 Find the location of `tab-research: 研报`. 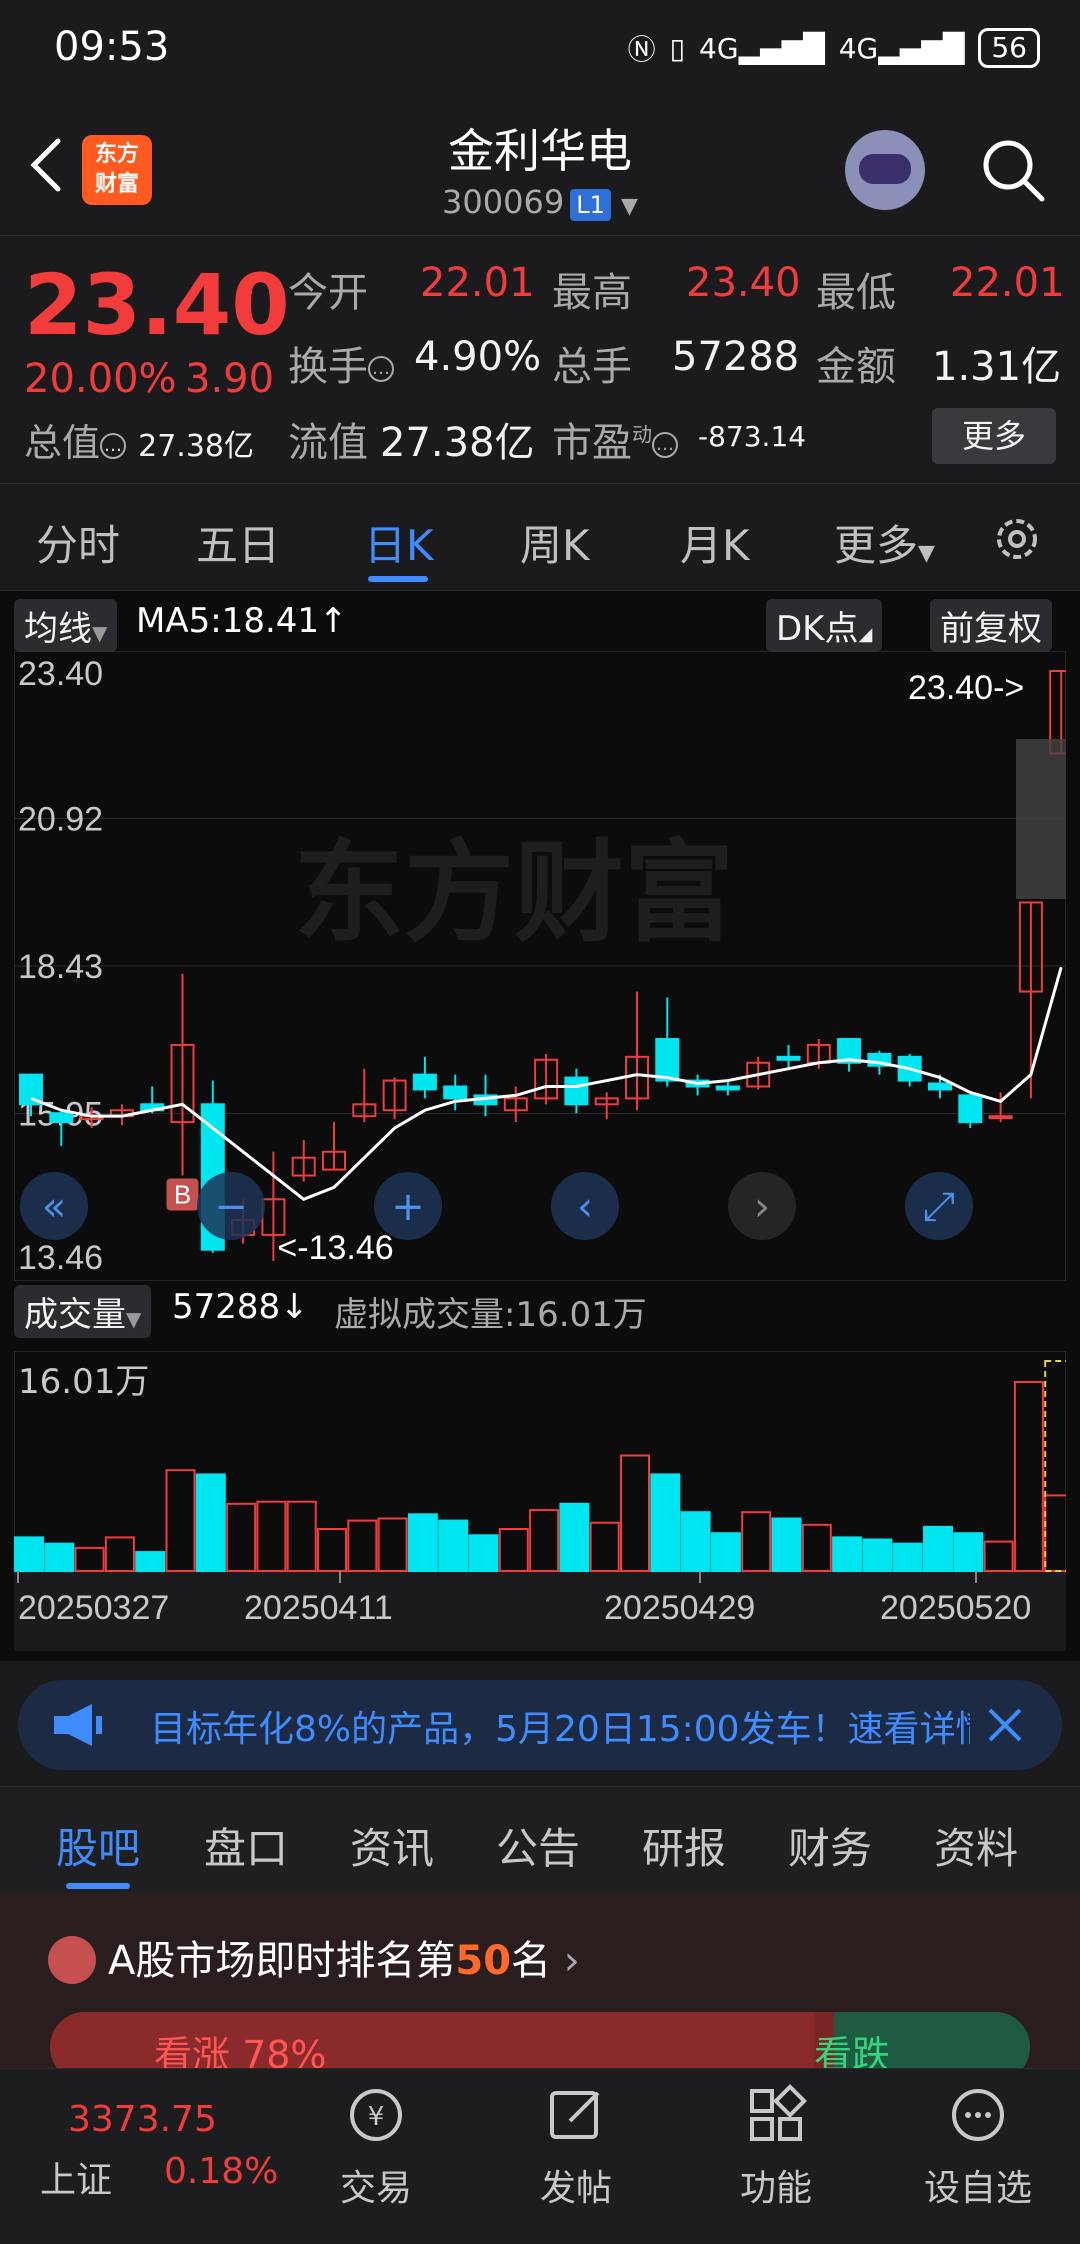

tab-research: 研报 is located at coordinates (684, 1845).